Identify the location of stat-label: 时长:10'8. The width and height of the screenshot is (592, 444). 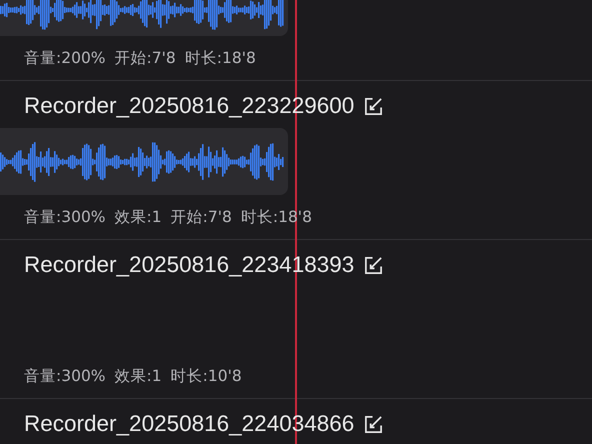
(206, 376).